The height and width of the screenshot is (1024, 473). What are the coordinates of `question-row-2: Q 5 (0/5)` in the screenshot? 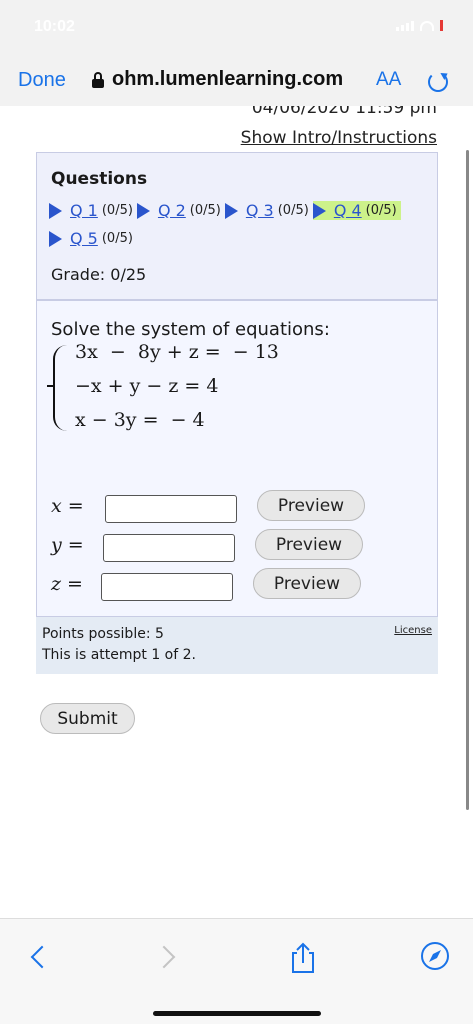 It's located at (93, 238).